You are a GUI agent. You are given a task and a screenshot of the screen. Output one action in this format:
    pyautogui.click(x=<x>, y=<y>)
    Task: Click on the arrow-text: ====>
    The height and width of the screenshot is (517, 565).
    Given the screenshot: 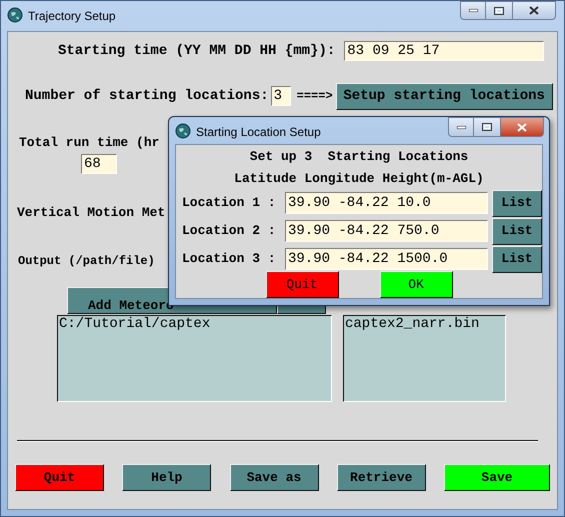 What is the action you would take?
    pyautogui.click(x=314, y=96)
    